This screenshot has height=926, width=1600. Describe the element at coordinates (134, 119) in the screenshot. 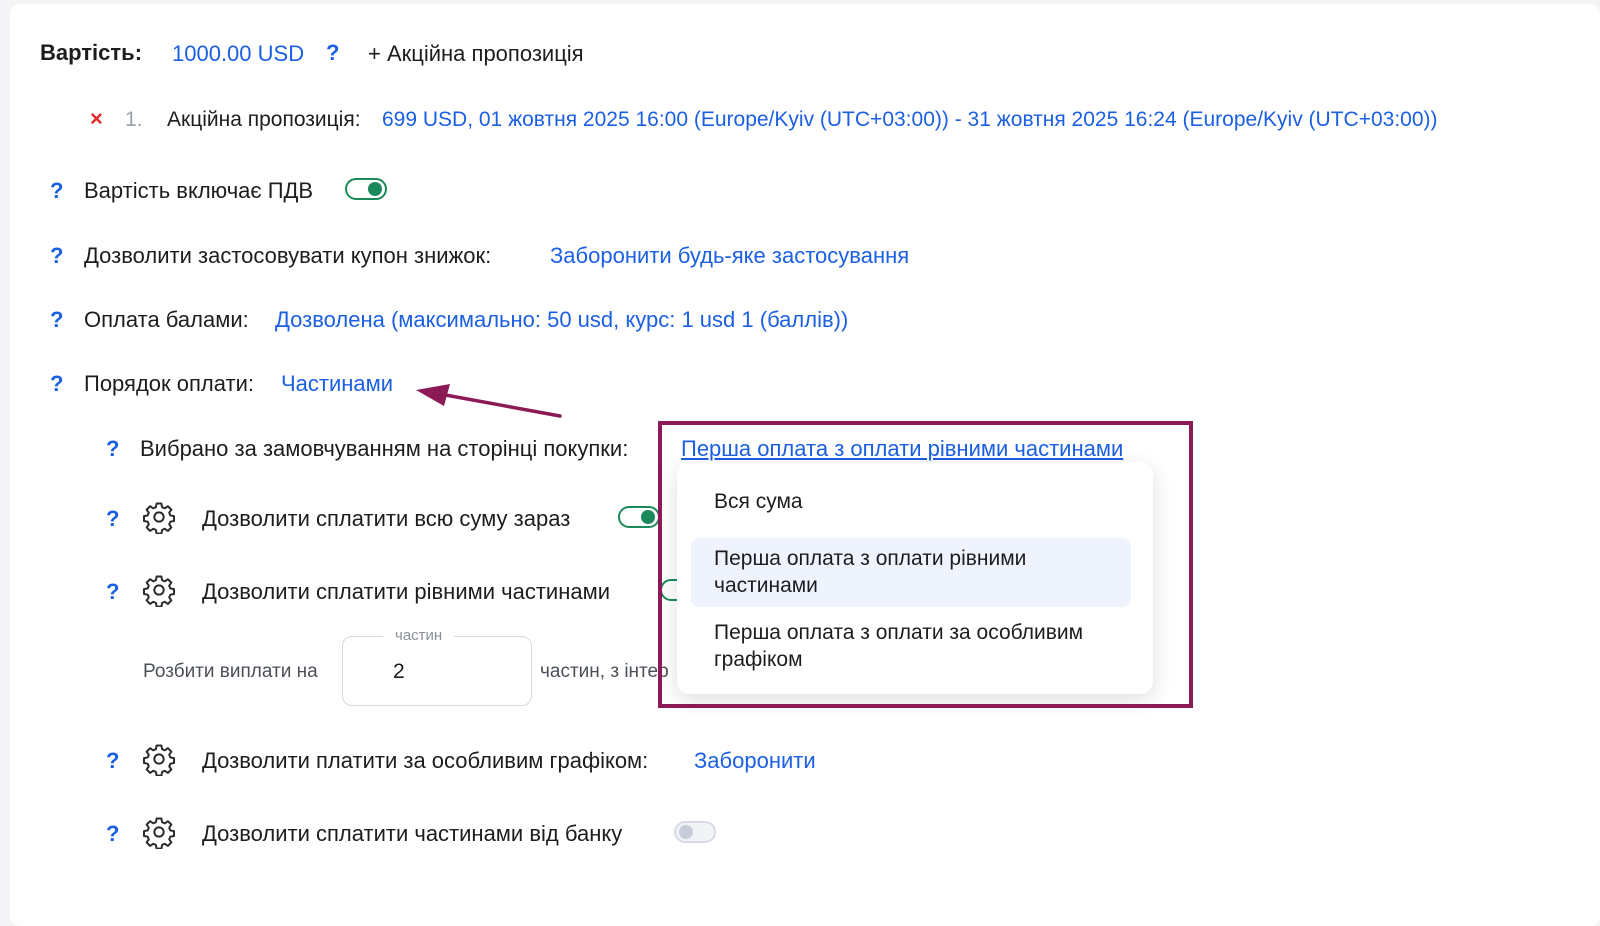

I see `promo-index: 1.` at that location.